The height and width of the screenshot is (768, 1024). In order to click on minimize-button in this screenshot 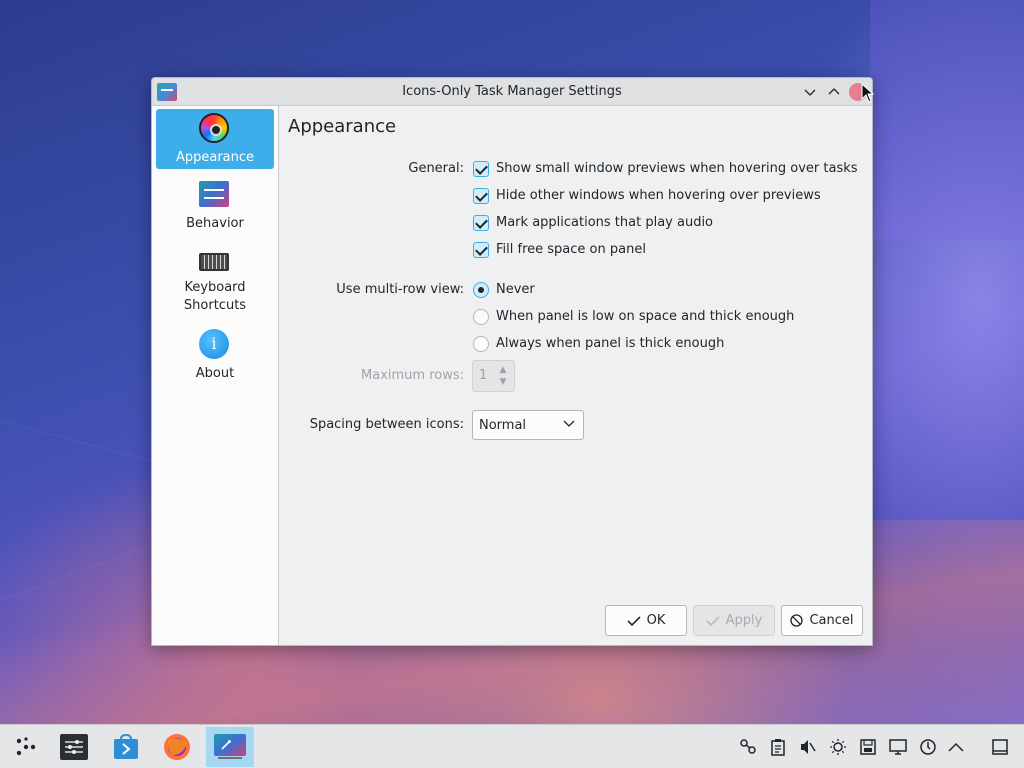, I will do `click(810, 92)`.